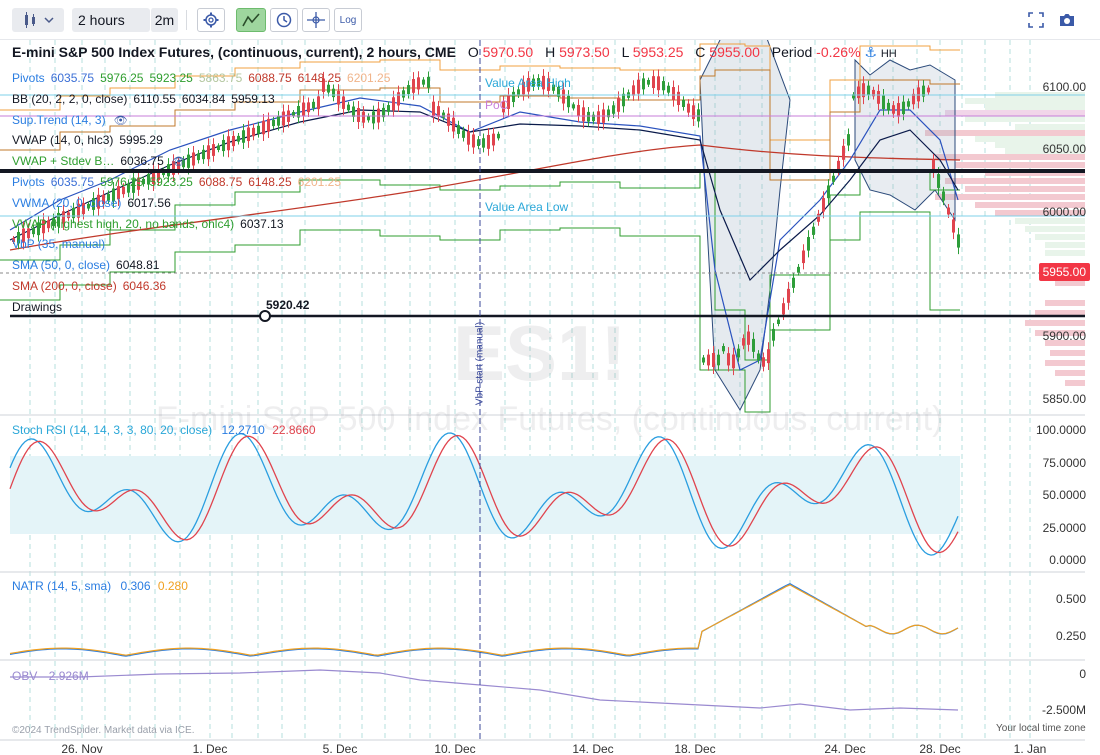  Describe the element at coordinates (838, 52) in the screenshot. I see `period-value: -0.26%` at that location.